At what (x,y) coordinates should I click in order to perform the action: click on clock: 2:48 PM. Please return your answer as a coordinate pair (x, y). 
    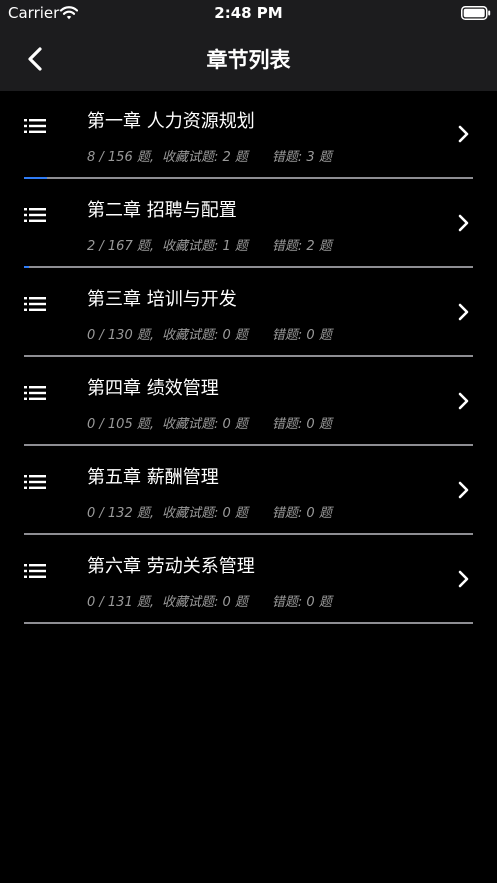
    Looking at the image, I should click on (248, 13).